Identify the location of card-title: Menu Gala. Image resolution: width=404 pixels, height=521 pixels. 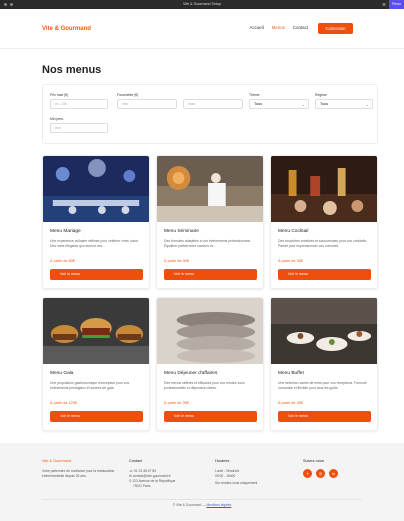
(62, 373).